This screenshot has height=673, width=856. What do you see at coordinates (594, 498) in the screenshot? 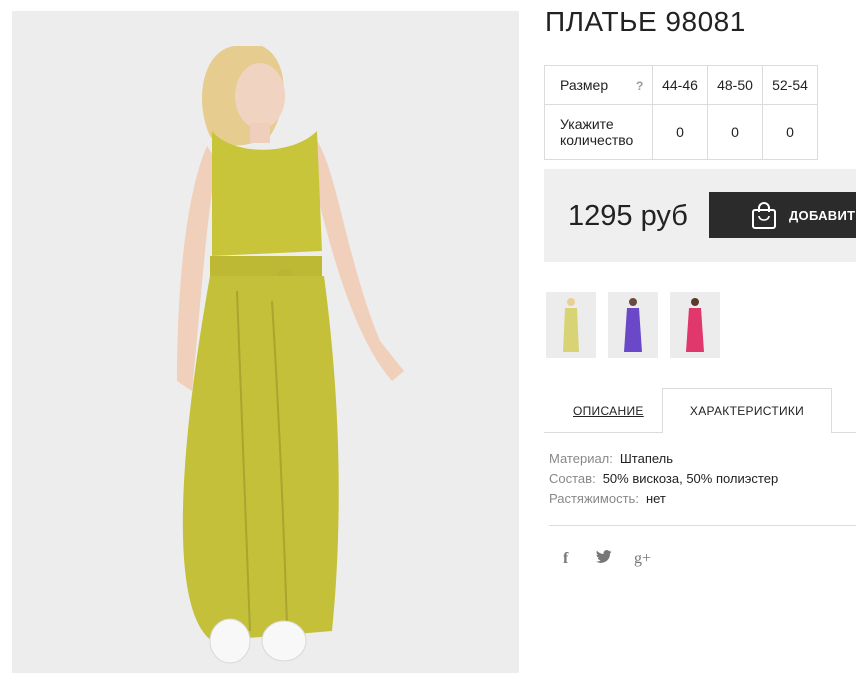
I see `characteristic-key: Растяжимость:` at bounding box center [594, 498].